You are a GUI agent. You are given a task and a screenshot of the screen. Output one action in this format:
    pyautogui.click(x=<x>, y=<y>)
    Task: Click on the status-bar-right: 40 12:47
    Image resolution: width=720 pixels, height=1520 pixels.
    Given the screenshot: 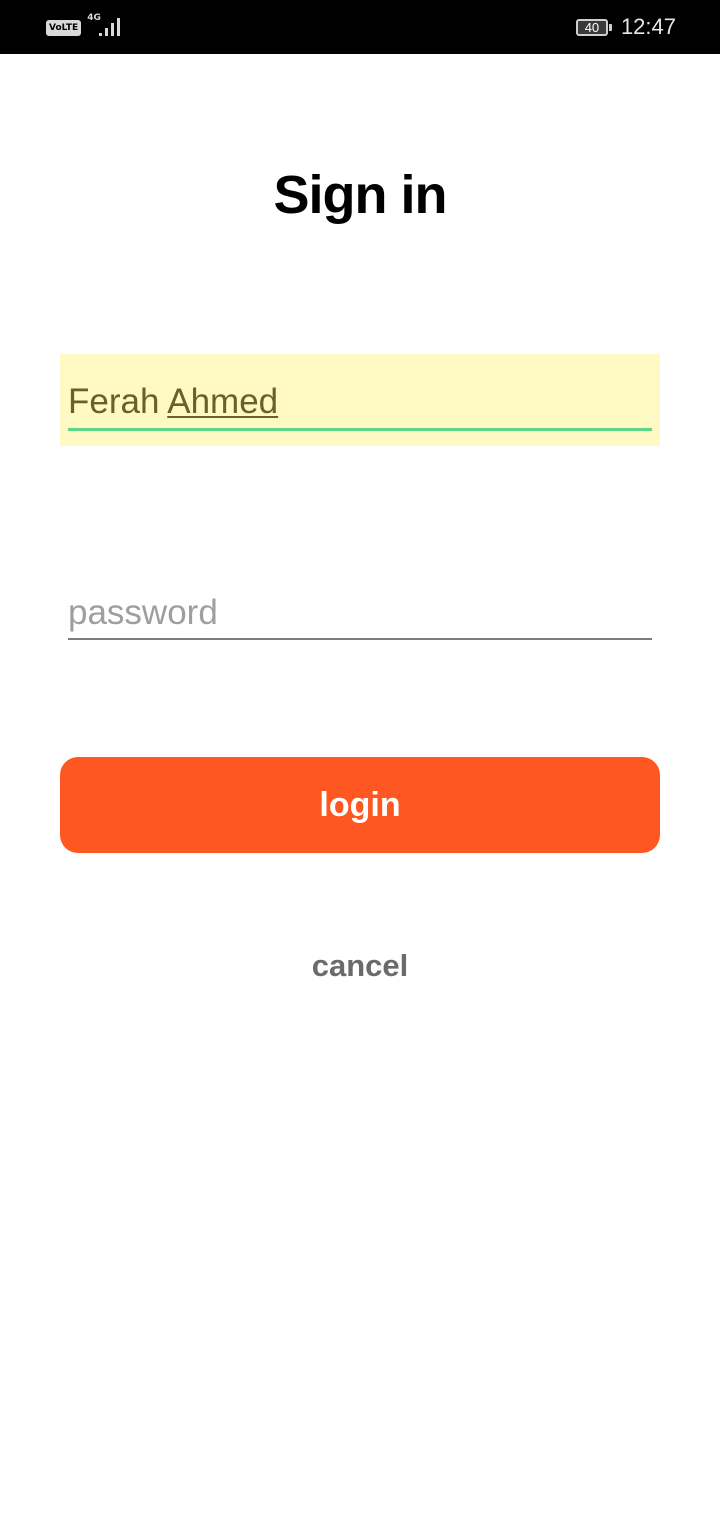 What is the action you would take?
    pyautogui.click(x=625, y=27)
    